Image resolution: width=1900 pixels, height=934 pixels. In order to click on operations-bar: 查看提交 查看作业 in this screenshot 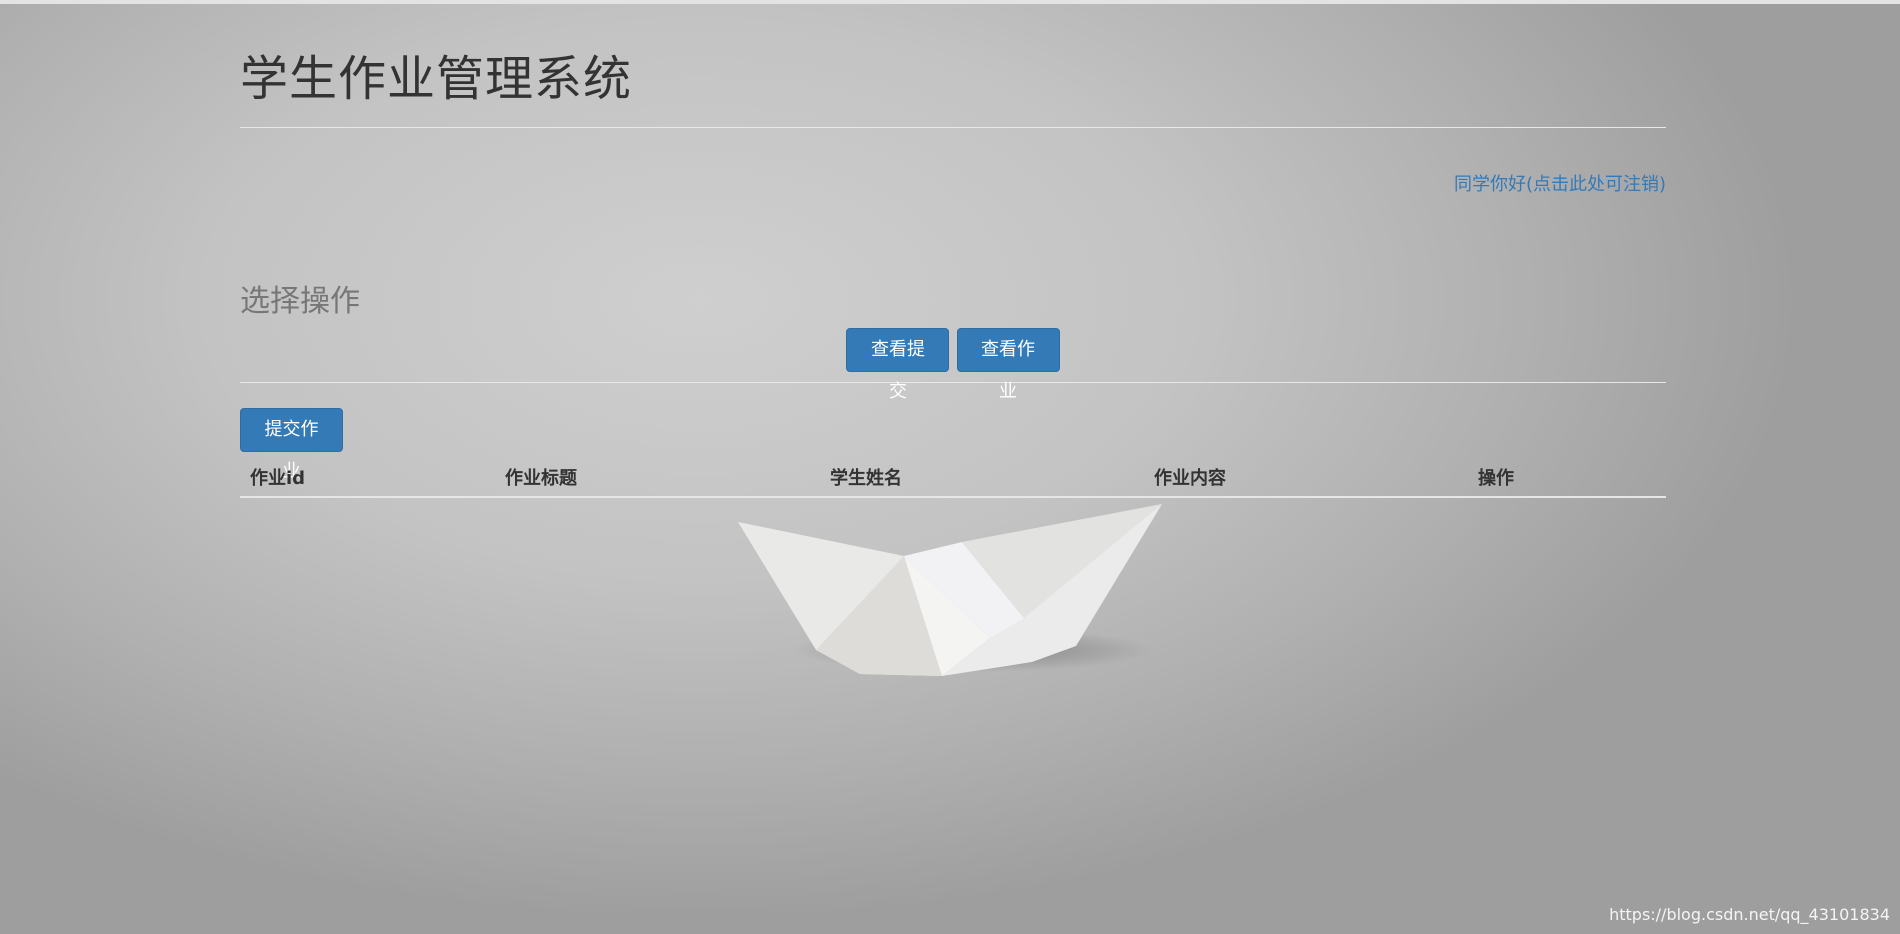, I will do `click(953, 365)`.